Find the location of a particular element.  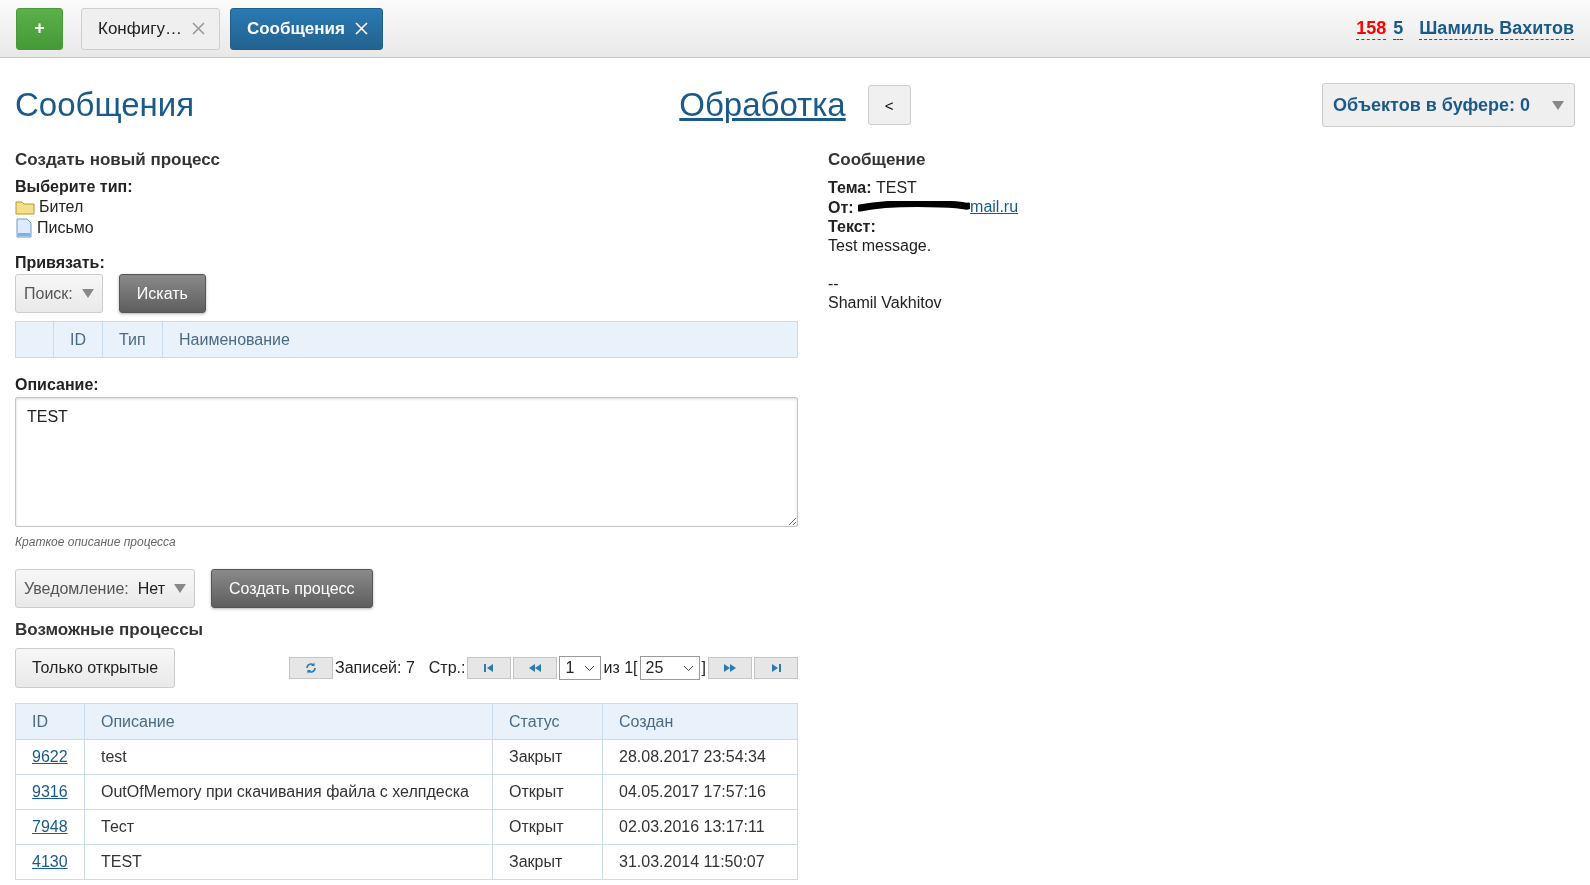

id-link: 9622 is located at coordinates (50, 756).